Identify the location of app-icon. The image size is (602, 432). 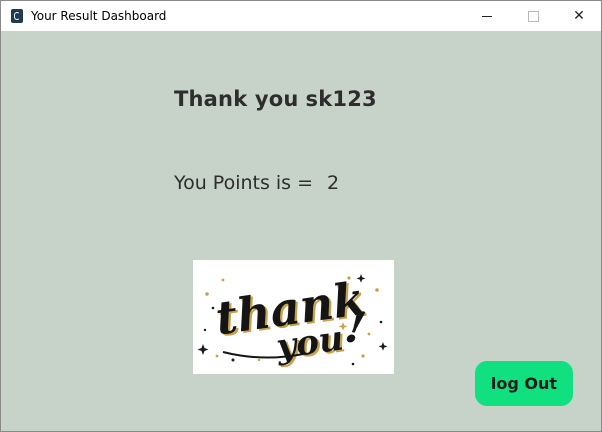
(17, 16).